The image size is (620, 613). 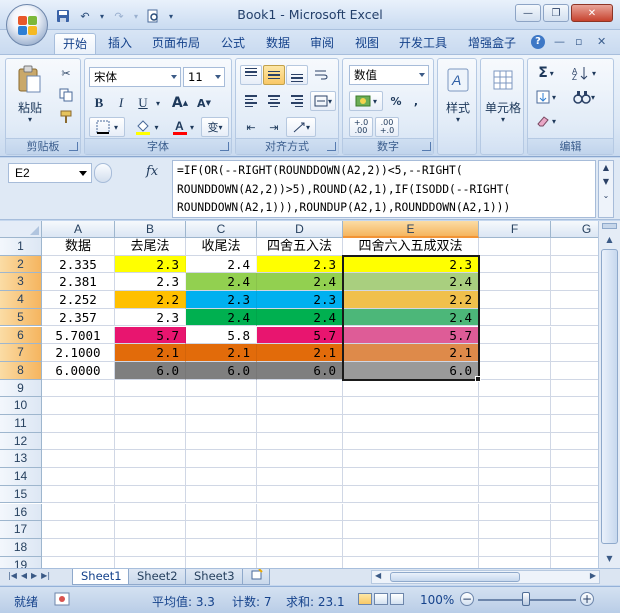 What do you see at coordinates (21, 335) in the screenshot?
I see `row-header-6: 6` at bounding box center [21, 335].